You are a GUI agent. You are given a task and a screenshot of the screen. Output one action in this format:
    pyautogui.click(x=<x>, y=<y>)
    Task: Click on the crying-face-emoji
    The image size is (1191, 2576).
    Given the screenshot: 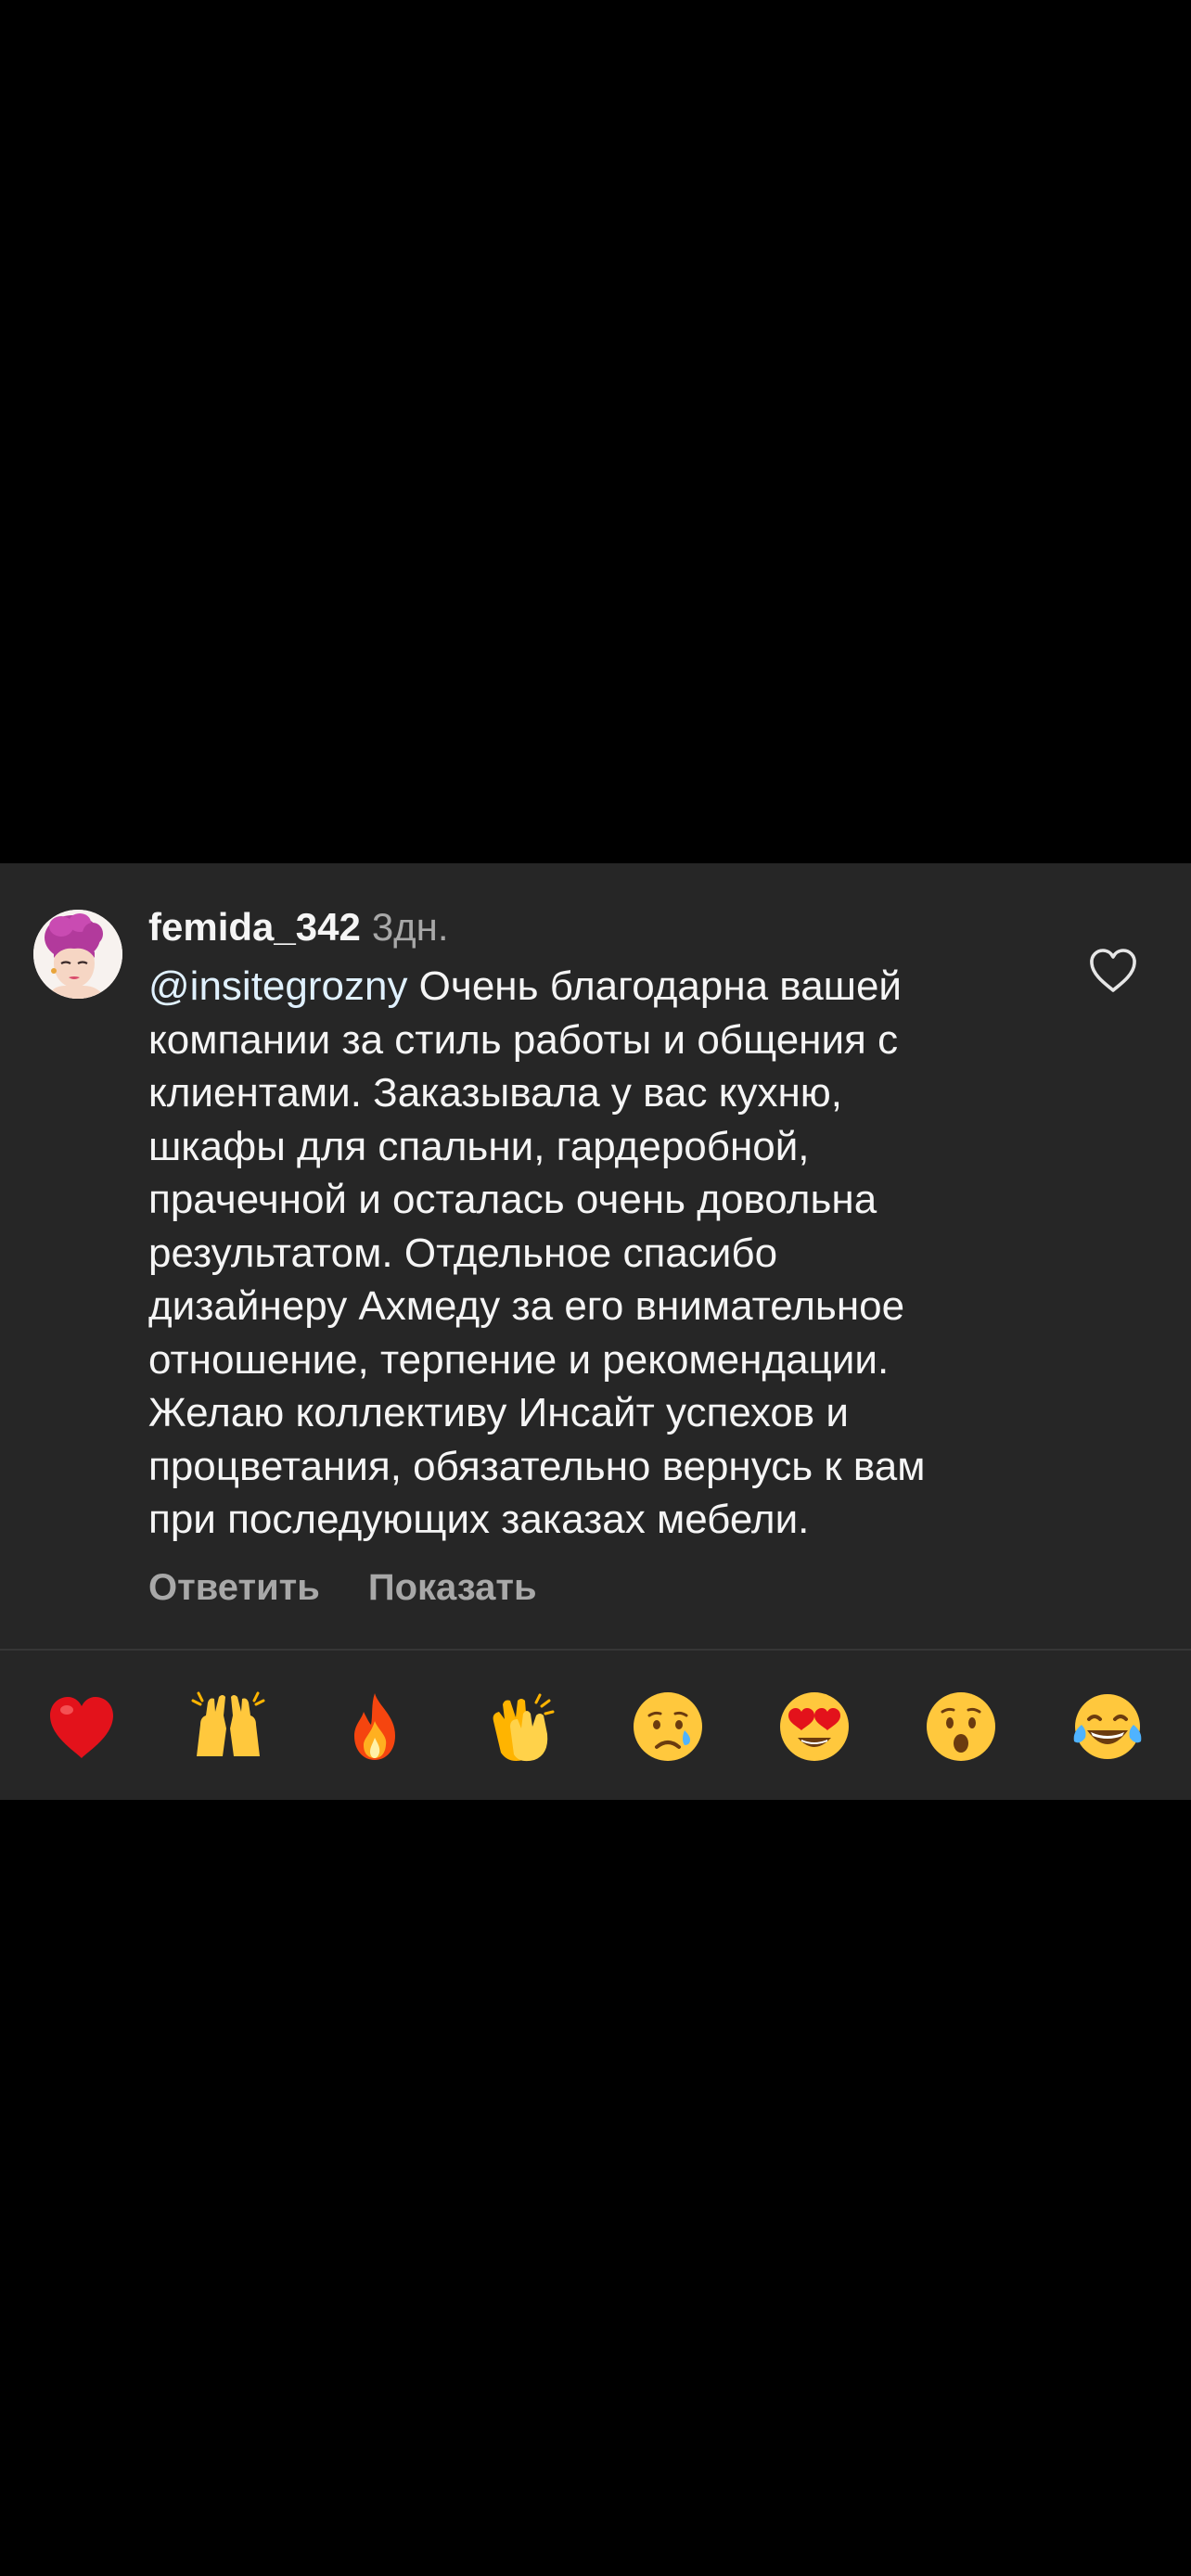 What is the action you would take?
    pyautogui.click(x=668, y=1727)
    